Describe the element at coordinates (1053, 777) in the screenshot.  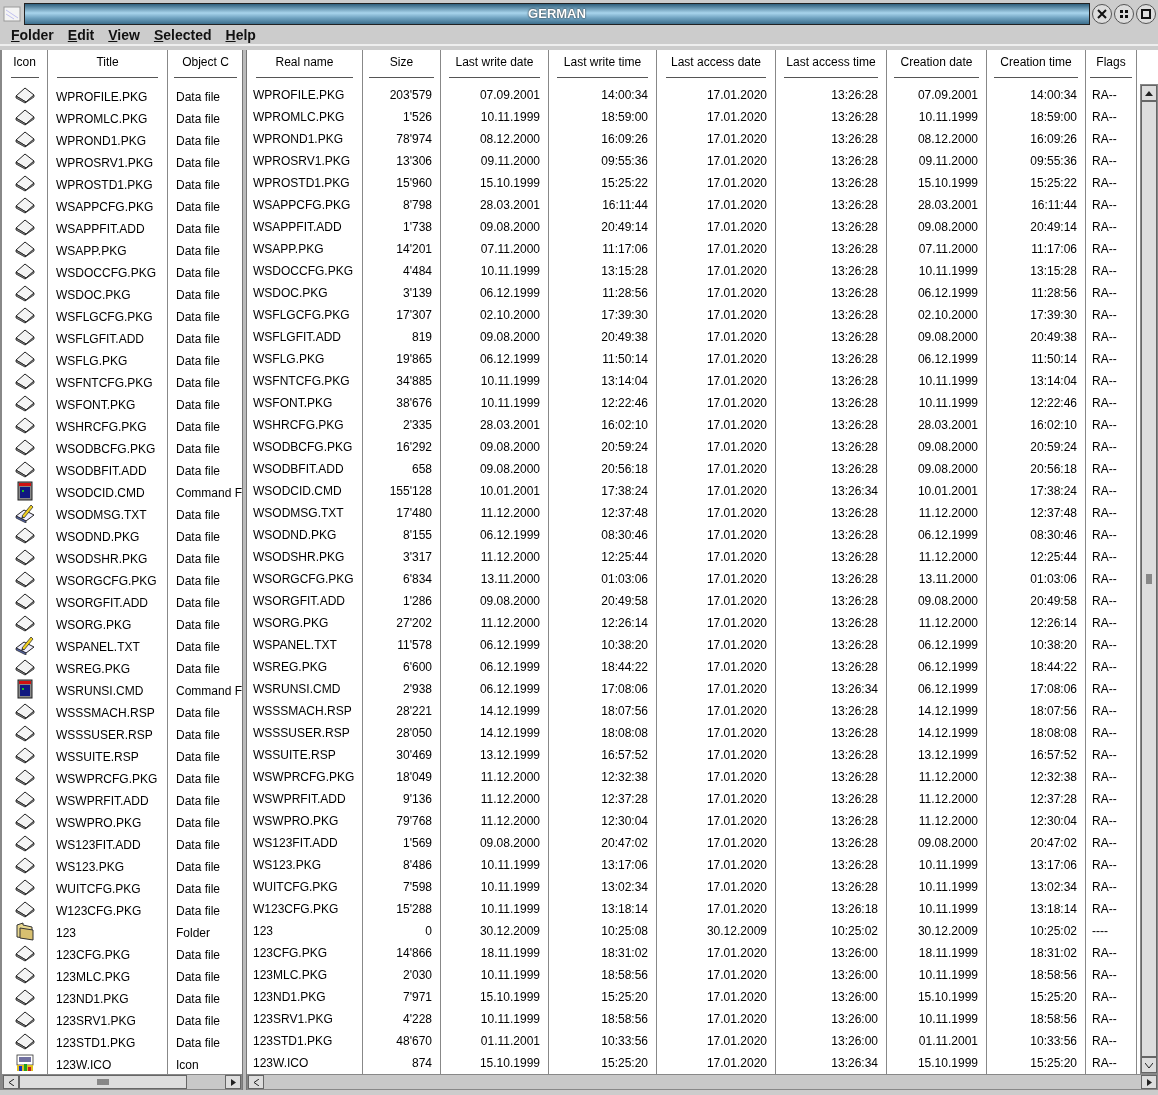
I see `table-cell-text: 12:32:38` at that location.